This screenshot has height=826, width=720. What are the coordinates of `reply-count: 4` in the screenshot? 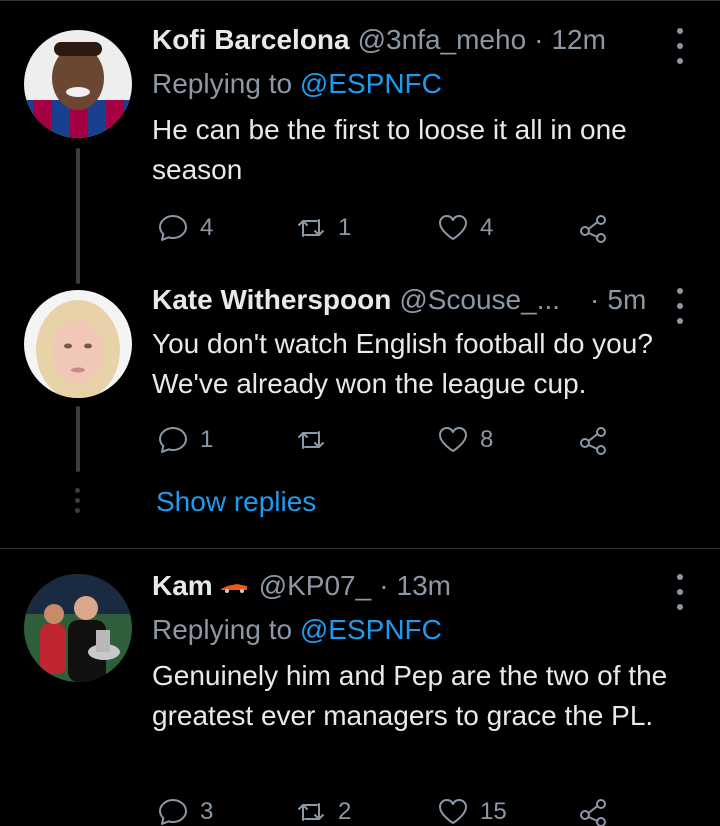 It's located at (207, 227).